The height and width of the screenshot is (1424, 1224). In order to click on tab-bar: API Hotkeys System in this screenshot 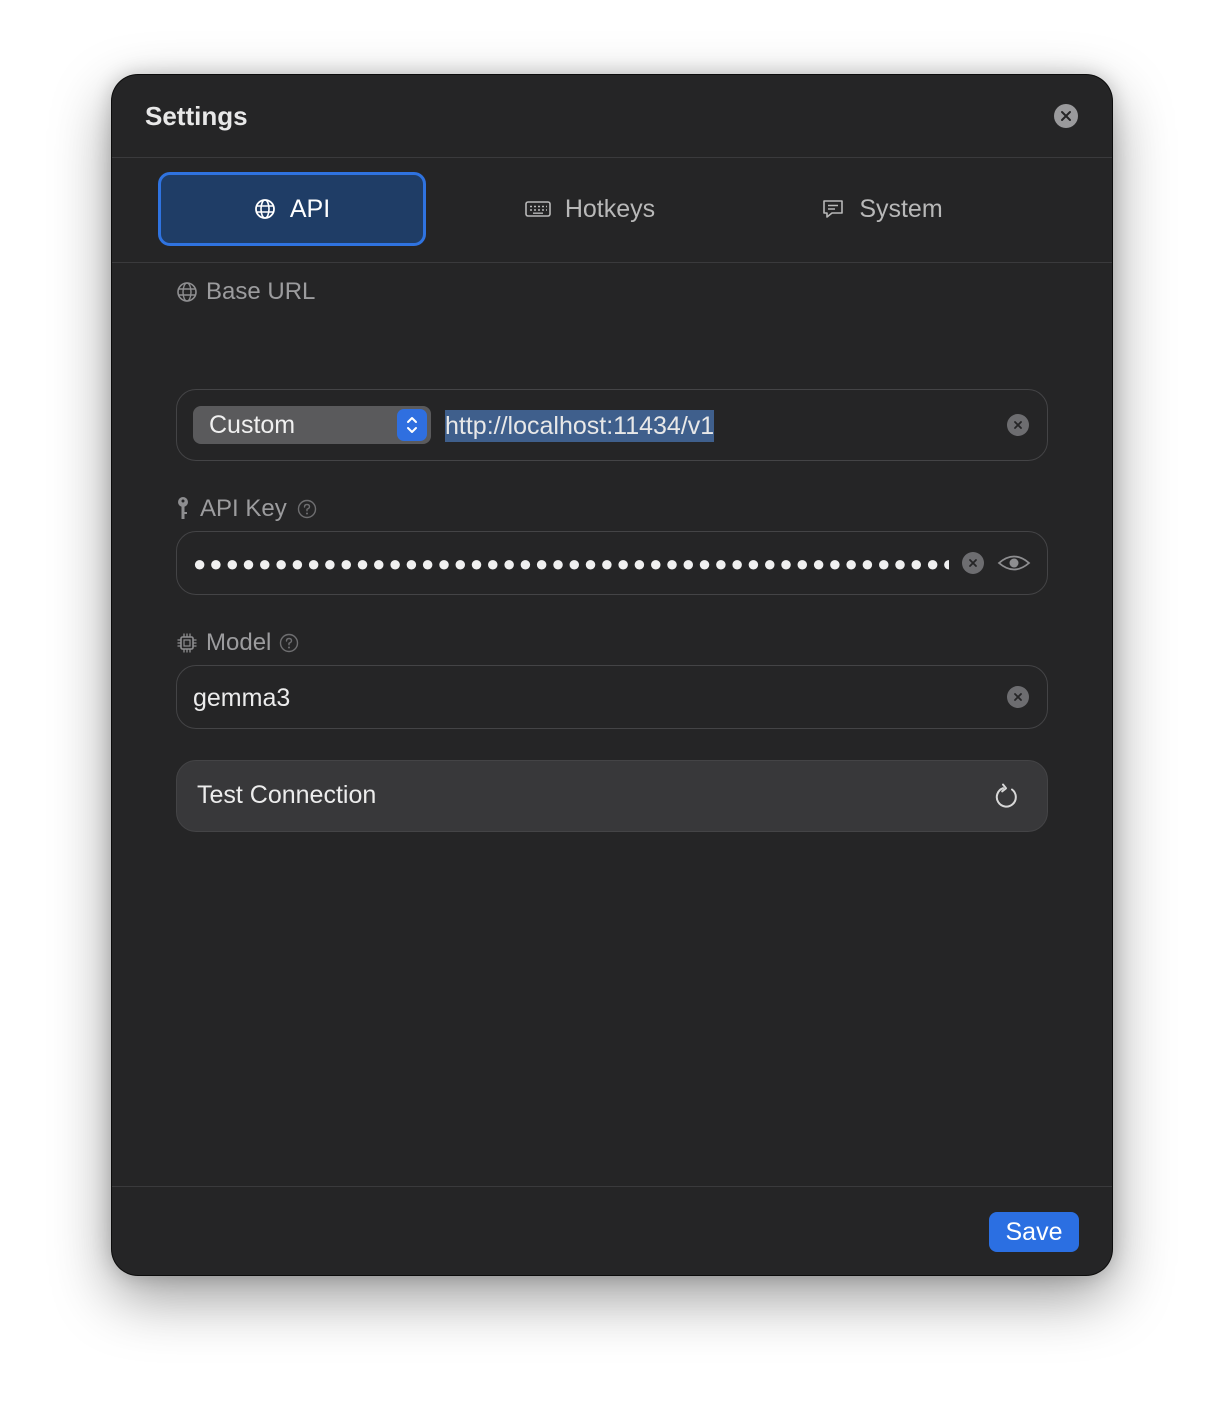, I will do `click(612, 210)`.